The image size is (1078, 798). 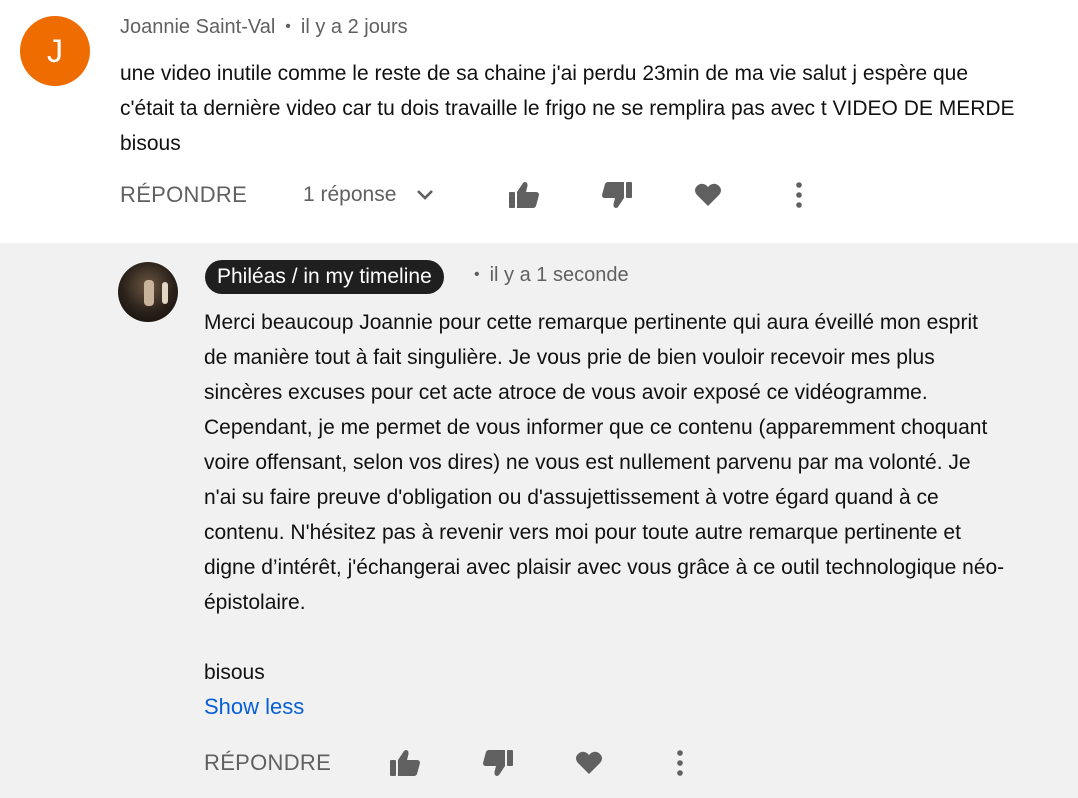 I want to click on show-less-link: Show less, so click(x=254, y=707).